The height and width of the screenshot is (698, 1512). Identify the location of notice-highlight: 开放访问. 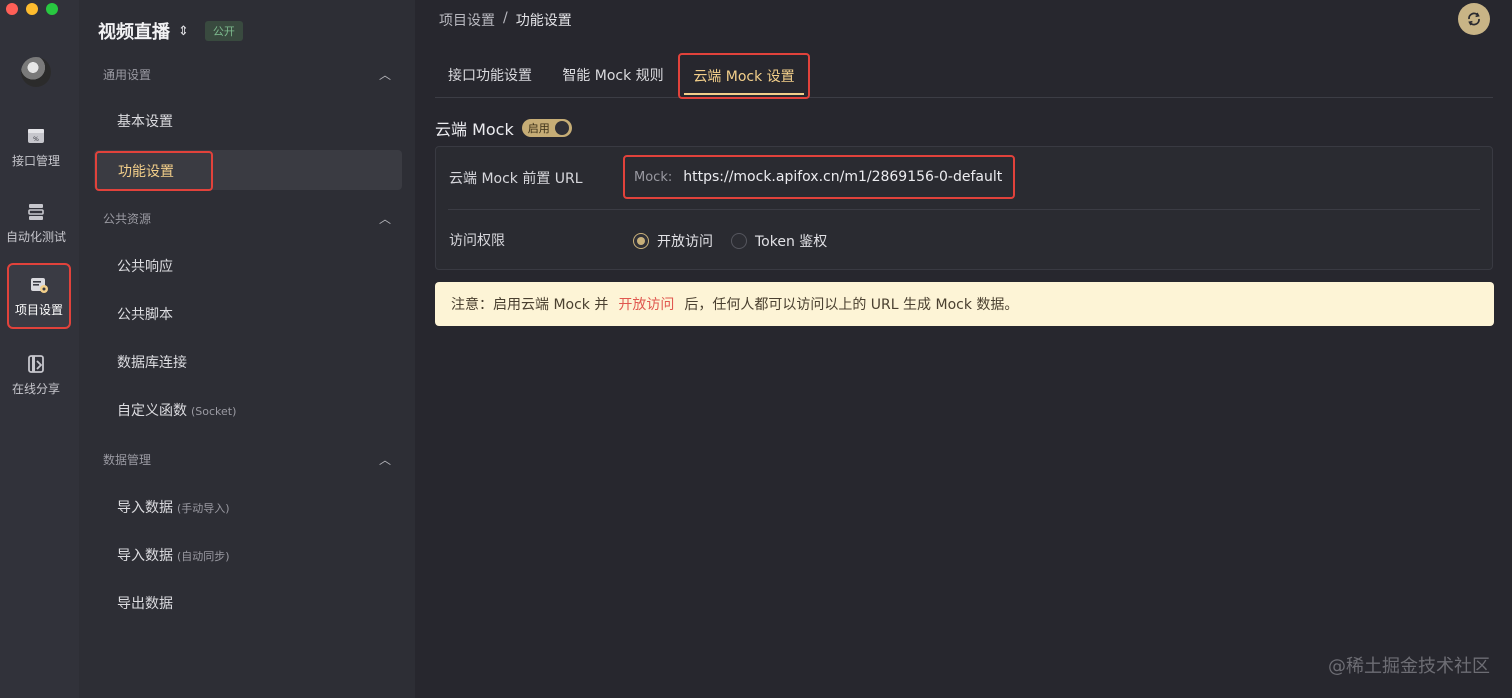
(646, 305).